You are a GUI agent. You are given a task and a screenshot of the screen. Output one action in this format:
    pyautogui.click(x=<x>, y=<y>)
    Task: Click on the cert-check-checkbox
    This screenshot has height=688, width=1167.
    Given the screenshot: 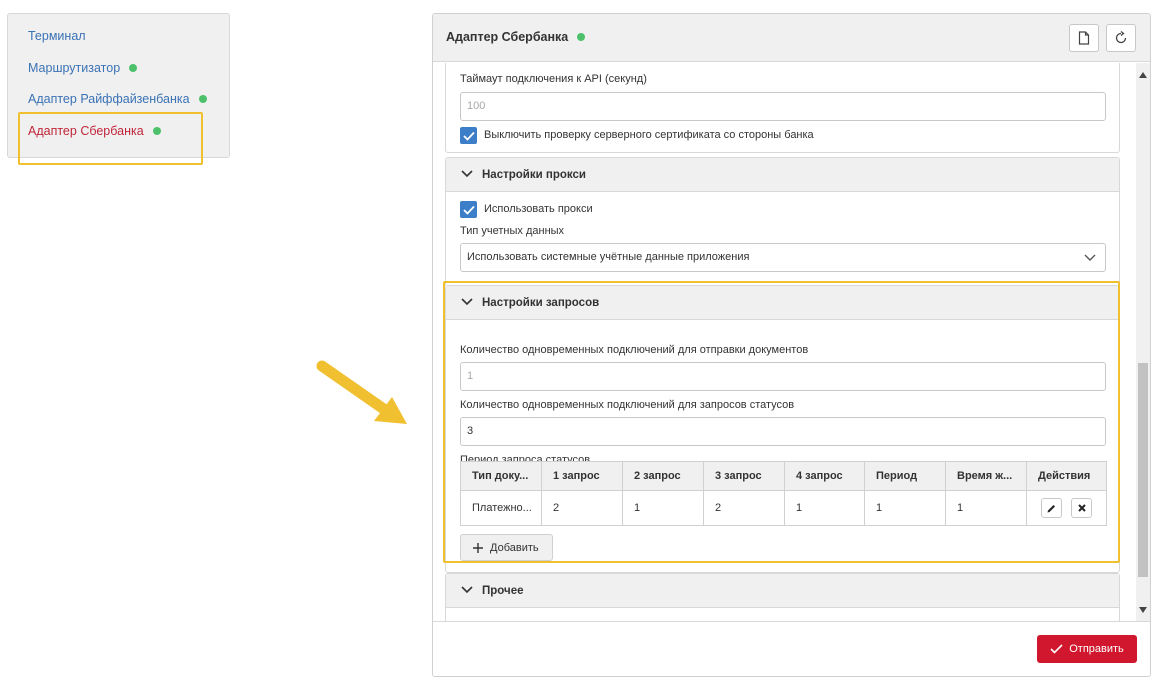 What is the action you would take?
    pyautogui.click(x=468, y=135)
    